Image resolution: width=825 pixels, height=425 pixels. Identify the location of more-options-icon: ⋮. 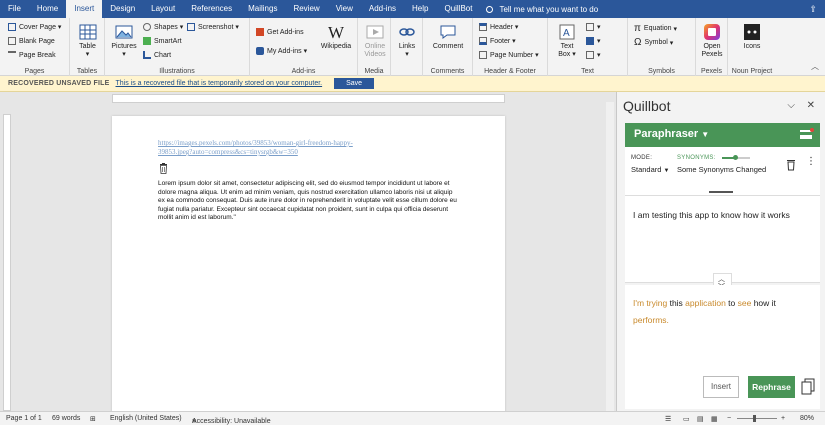
(811, 162).